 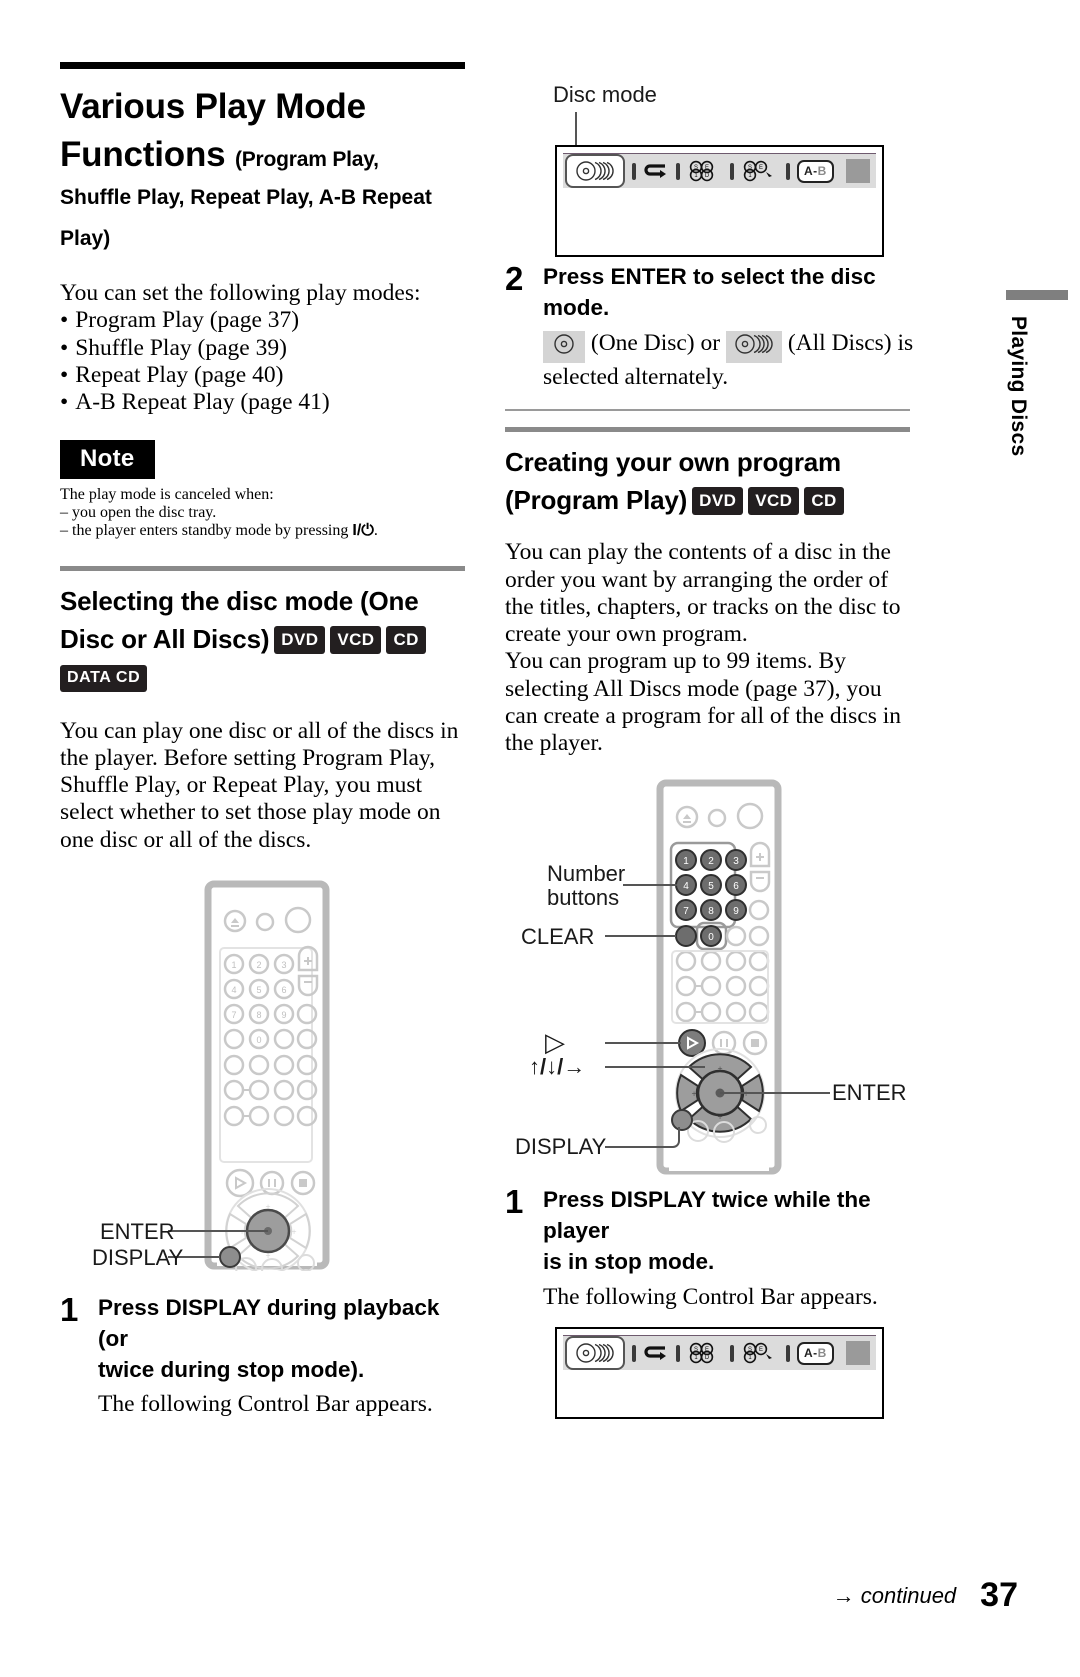 What do you see at coordinates (561, 1147) in the screenshot?
I see `callout-display-right: DISPLAY` at bounding box center [561, 1147].